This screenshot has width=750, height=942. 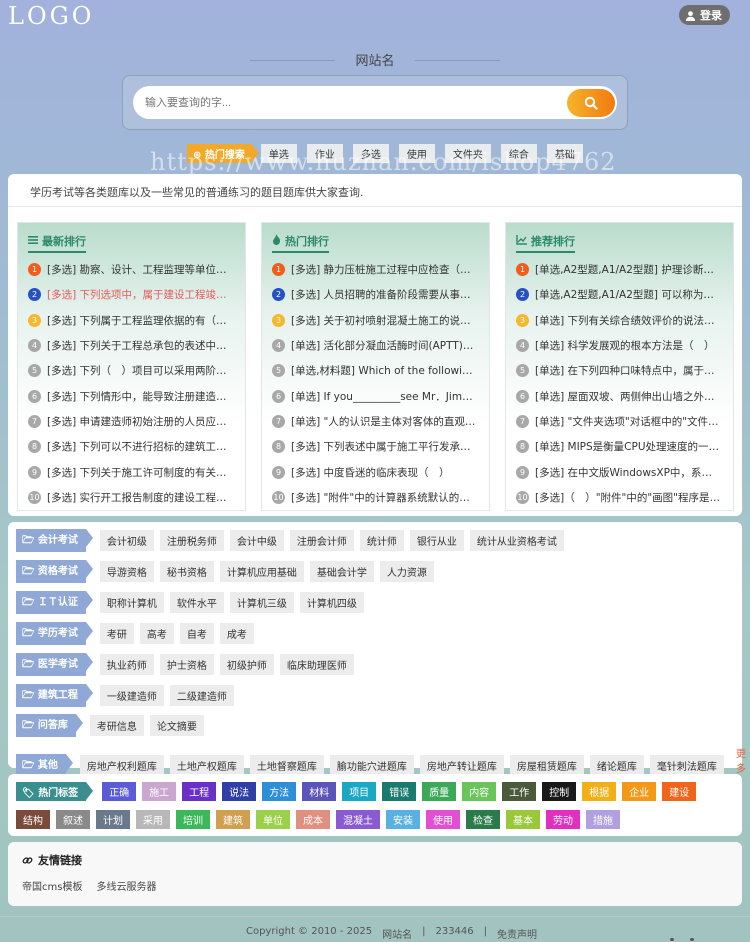 What do you see at coordinates (126, 885) in the screenshot?
I see `friend-link: 多线云服务器` at bounding box center [126, 885].